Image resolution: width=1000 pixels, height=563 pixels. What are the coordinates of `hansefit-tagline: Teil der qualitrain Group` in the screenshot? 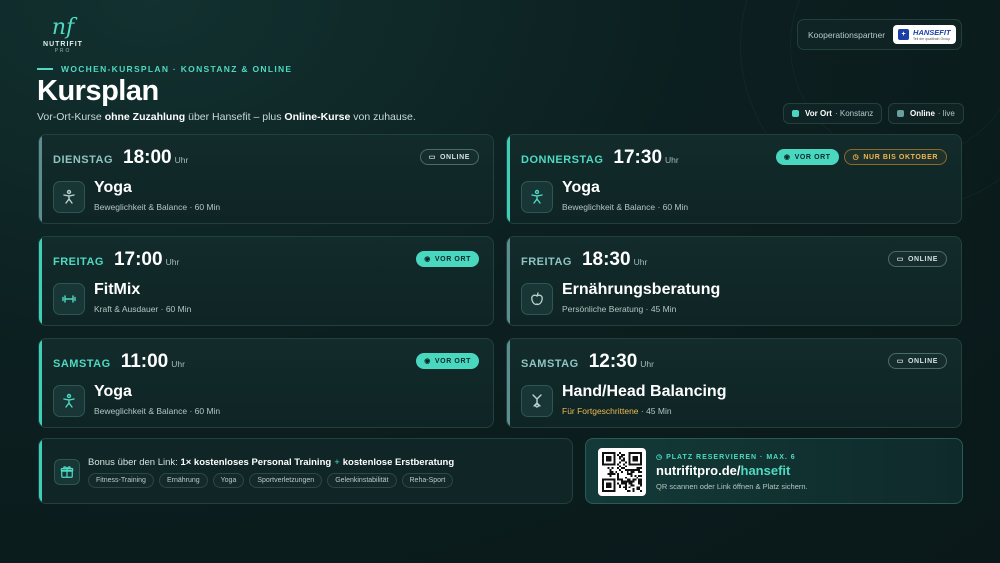 It's located at (932, 38).